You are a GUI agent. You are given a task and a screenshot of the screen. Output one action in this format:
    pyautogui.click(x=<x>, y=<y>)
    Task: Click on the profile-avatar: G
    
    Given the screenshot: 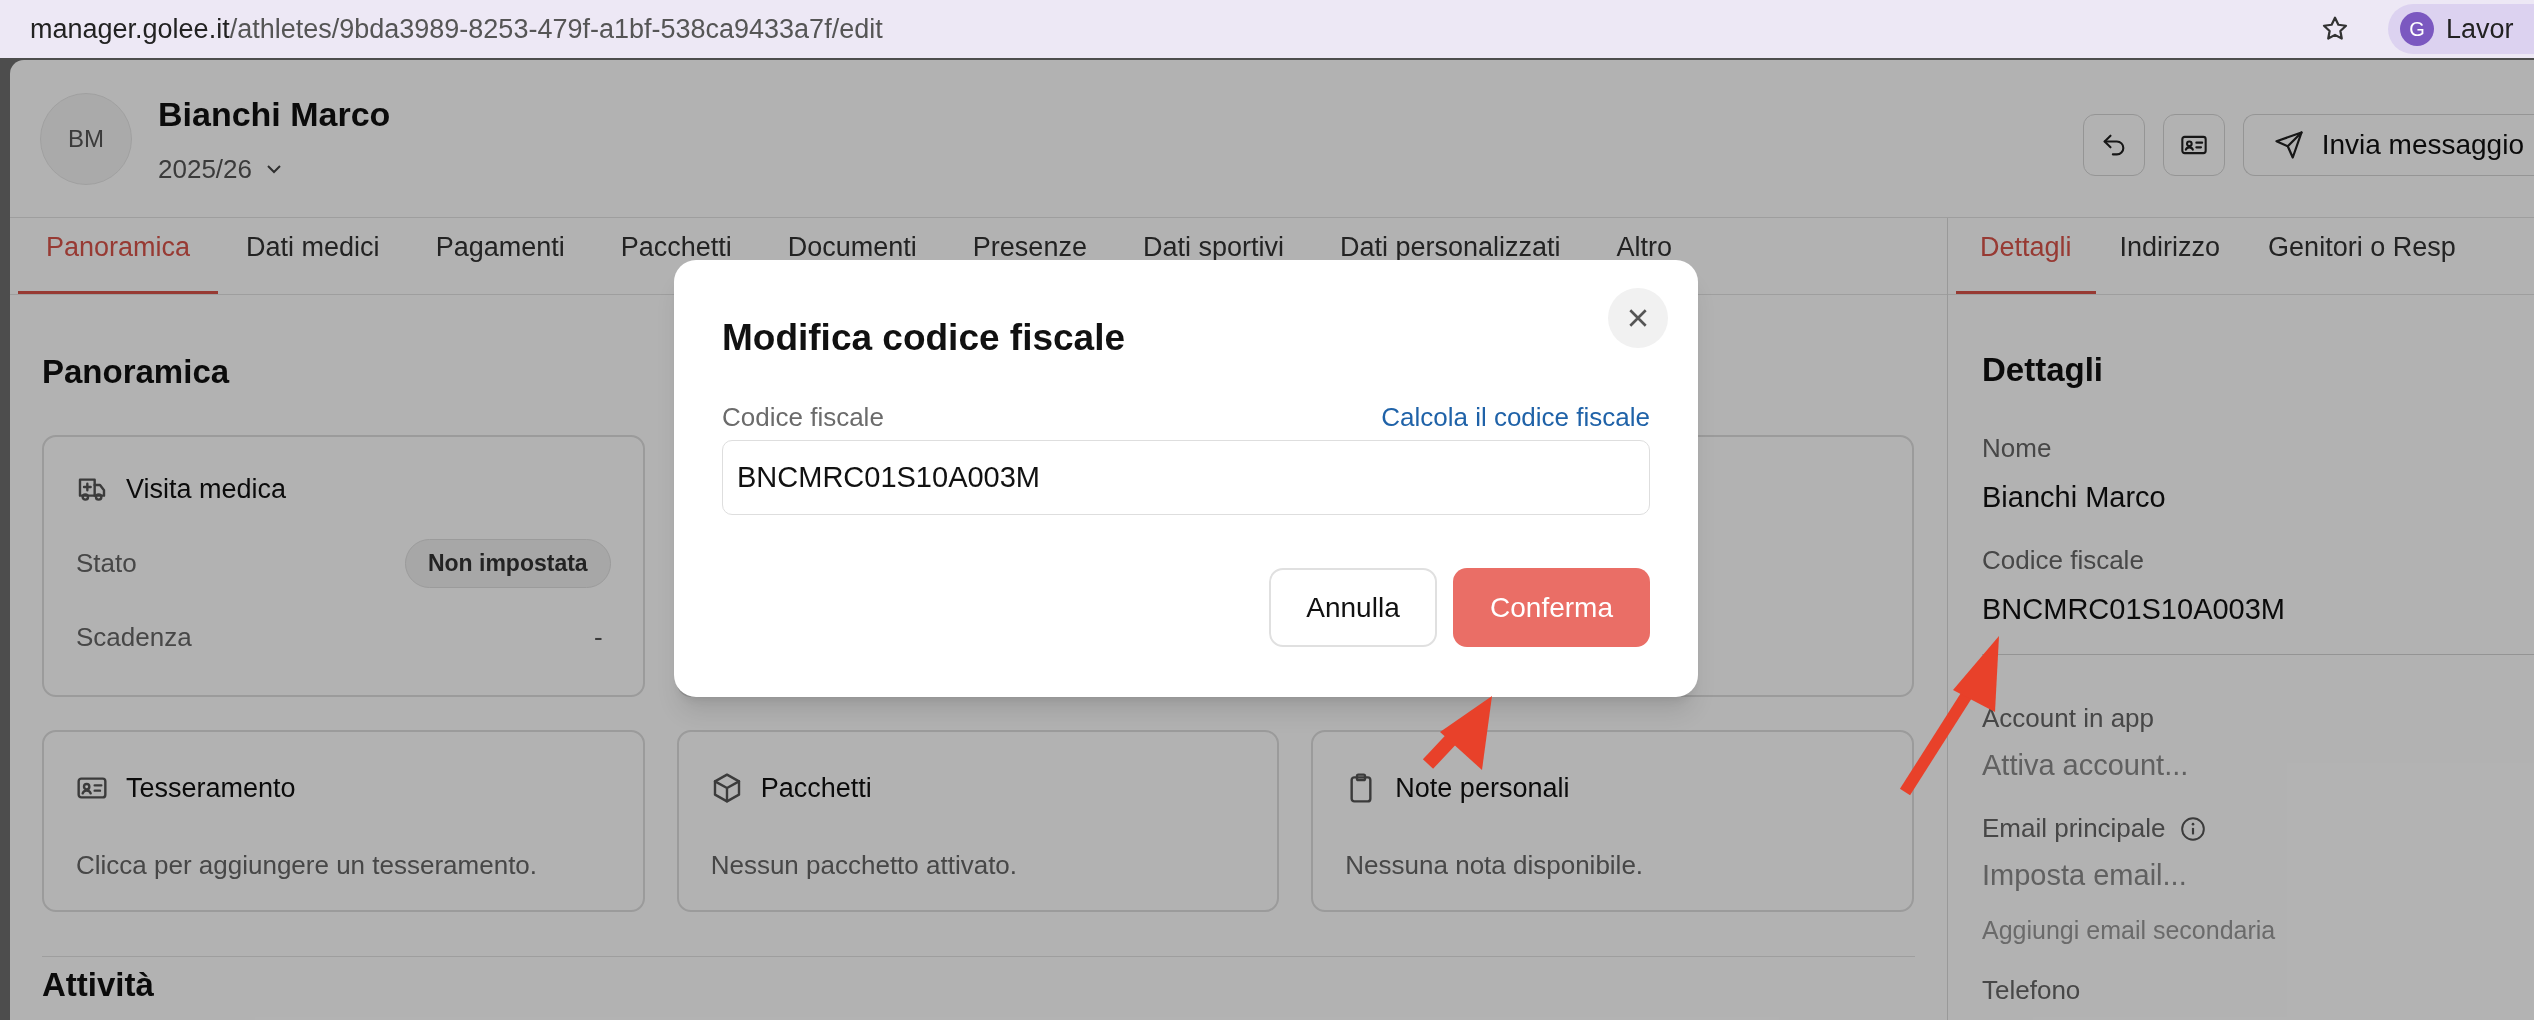 What is the action you would take?
    pyautogui.click(x=2417, y=29)
    